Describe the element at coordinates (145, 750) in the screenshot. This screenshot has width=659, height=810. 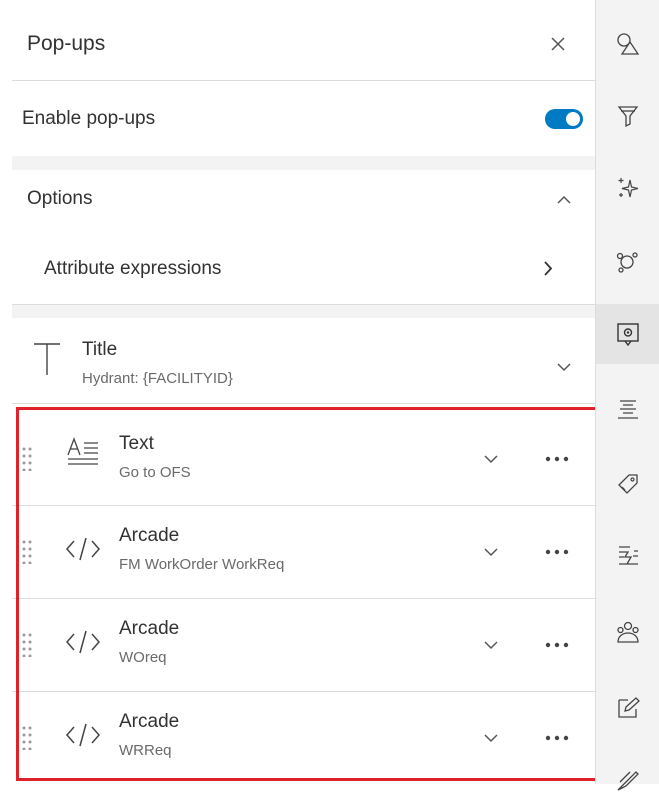
I see `content-detail: WRReq` at that location.